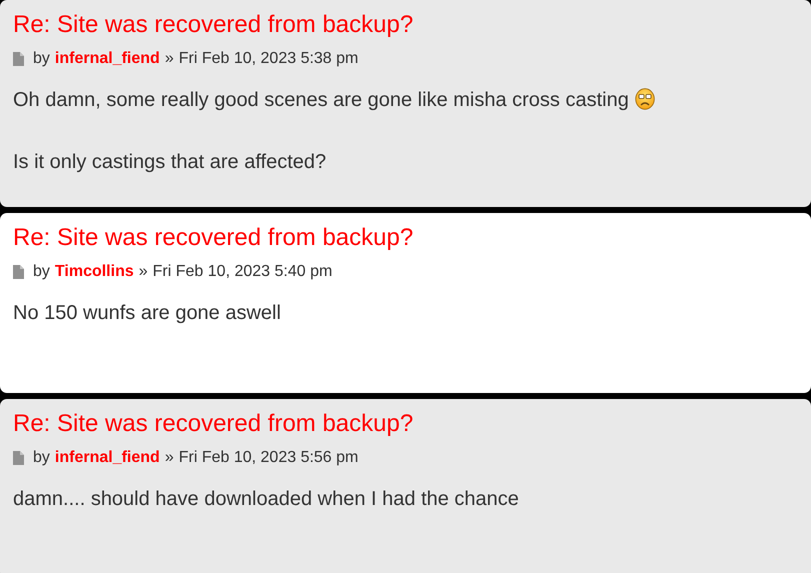 This screenshot has width=811, height=573. I want to click on post-date: Fri Feb 10, 2023 5:56 pm, so click(268, 458).